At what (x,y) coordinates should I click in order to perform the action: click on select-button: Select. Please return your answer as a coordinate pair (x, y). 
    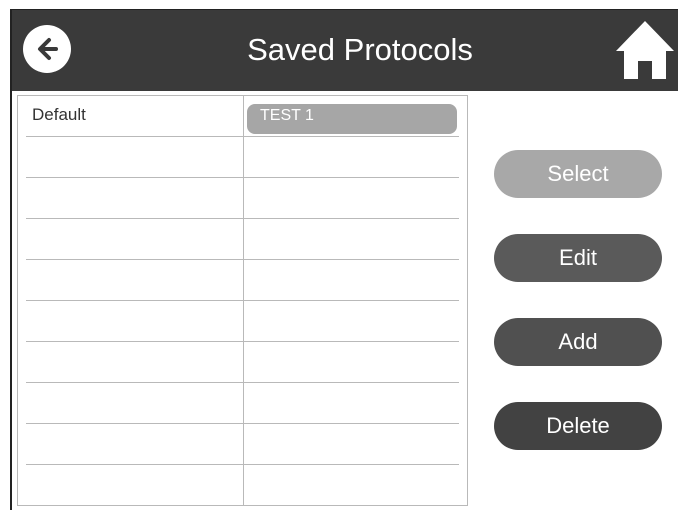
    Looking at the image, I should click on (578, 174).